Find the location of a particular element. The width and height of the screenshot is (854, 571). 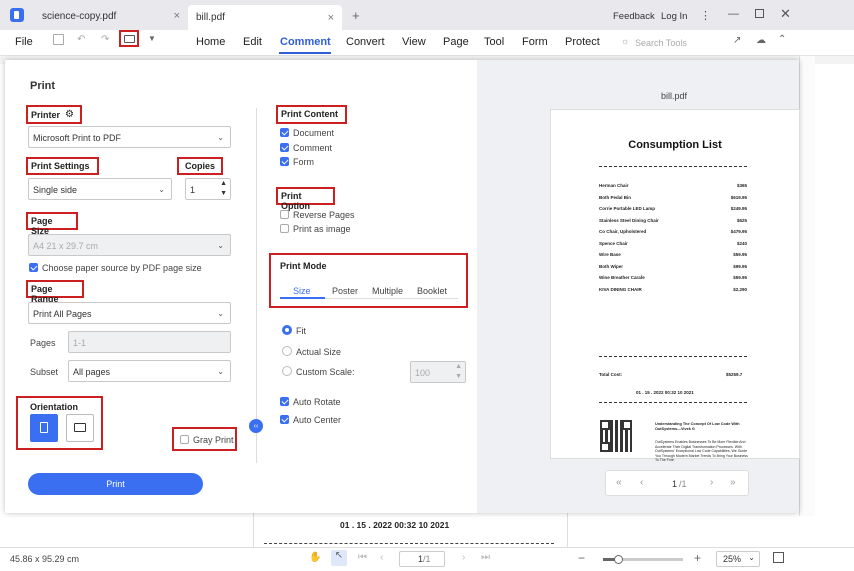

custom-scale-radio is located at coordinates (287, 371).